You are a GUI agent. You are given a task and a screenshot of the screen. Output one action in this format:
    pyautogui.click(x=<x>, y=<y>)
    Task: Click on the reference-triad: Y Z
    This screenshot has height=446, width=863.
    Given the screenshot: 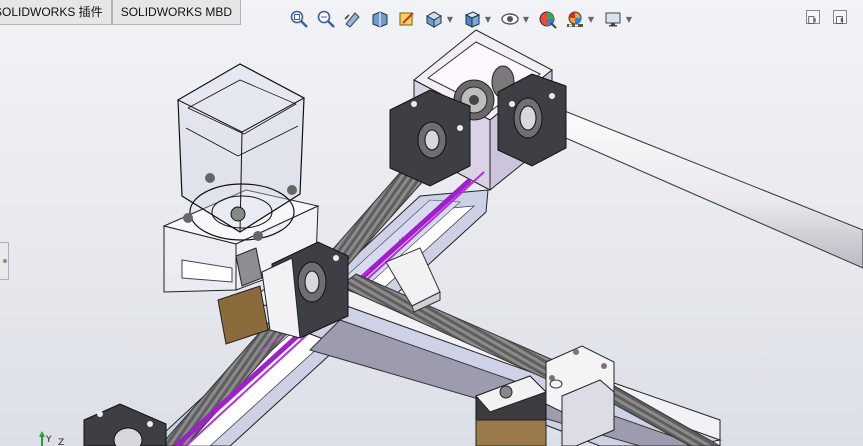 What is the action you would take?
    pyautogui.click(x=51, y=438)
    